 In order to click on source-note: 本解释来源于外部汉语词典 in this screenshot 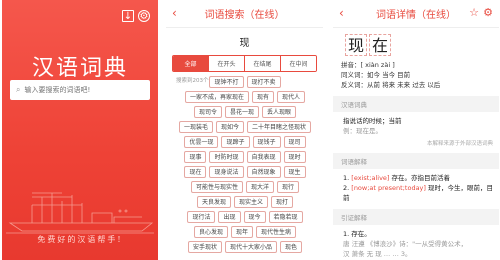, I will do `click(459, 144)`.